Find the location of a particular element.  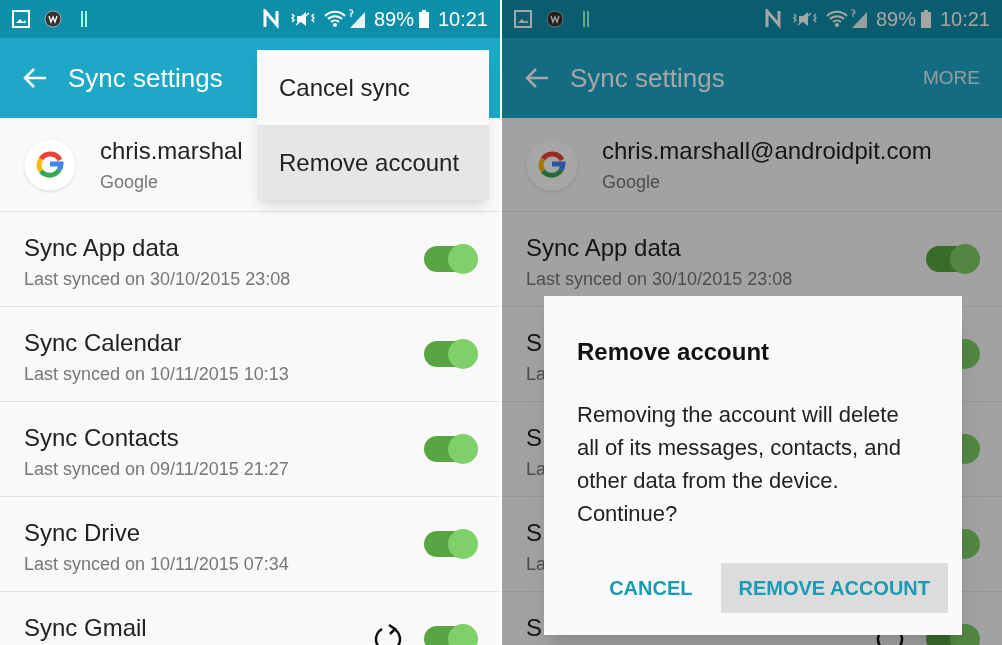

menu-item: Cancel sync is located at coordinates (373, 87).